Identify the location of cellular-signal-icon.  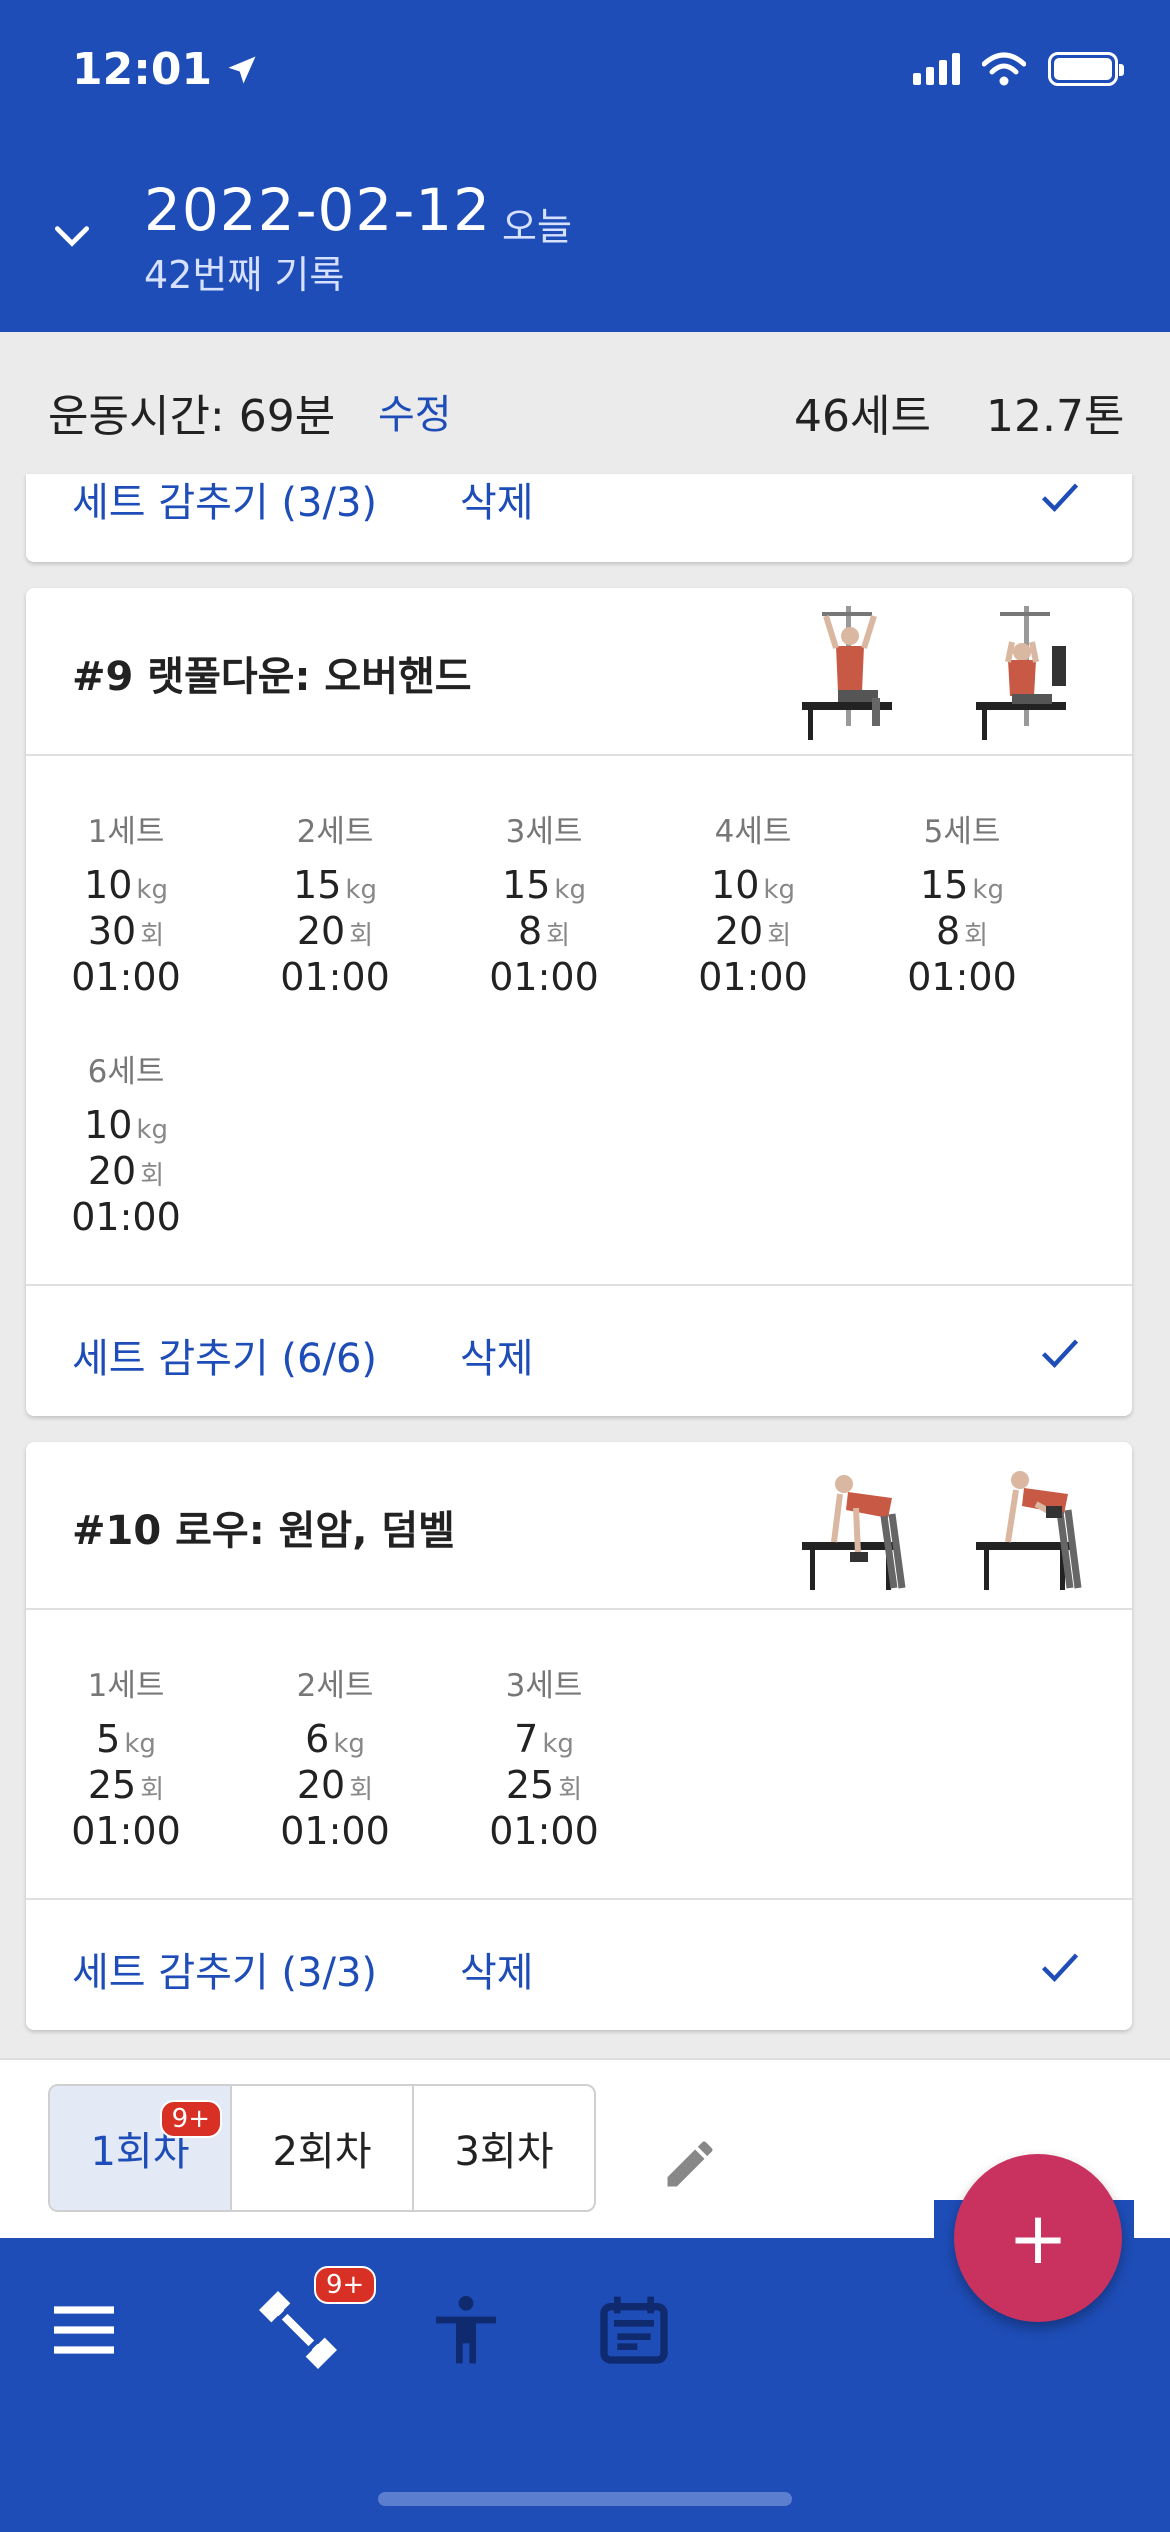
(936, 69).